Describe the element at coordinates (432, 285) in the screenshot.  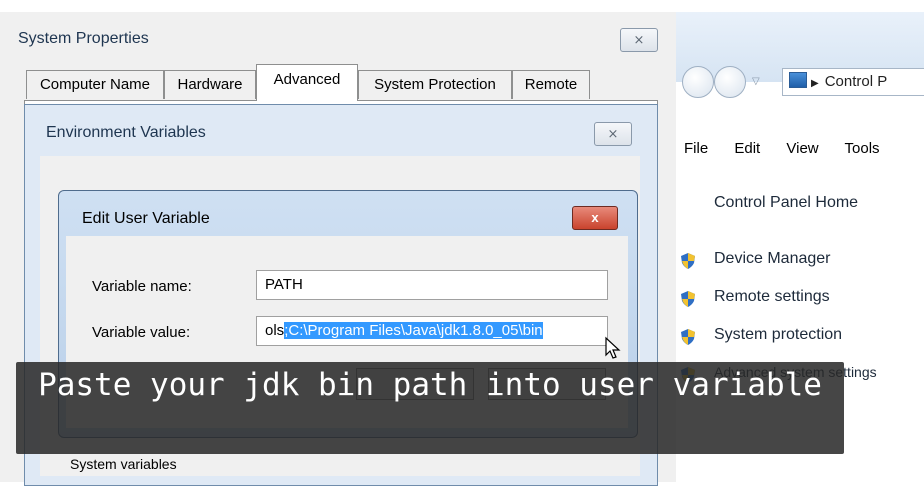
I see `variable-name-input: PATH` at that location.